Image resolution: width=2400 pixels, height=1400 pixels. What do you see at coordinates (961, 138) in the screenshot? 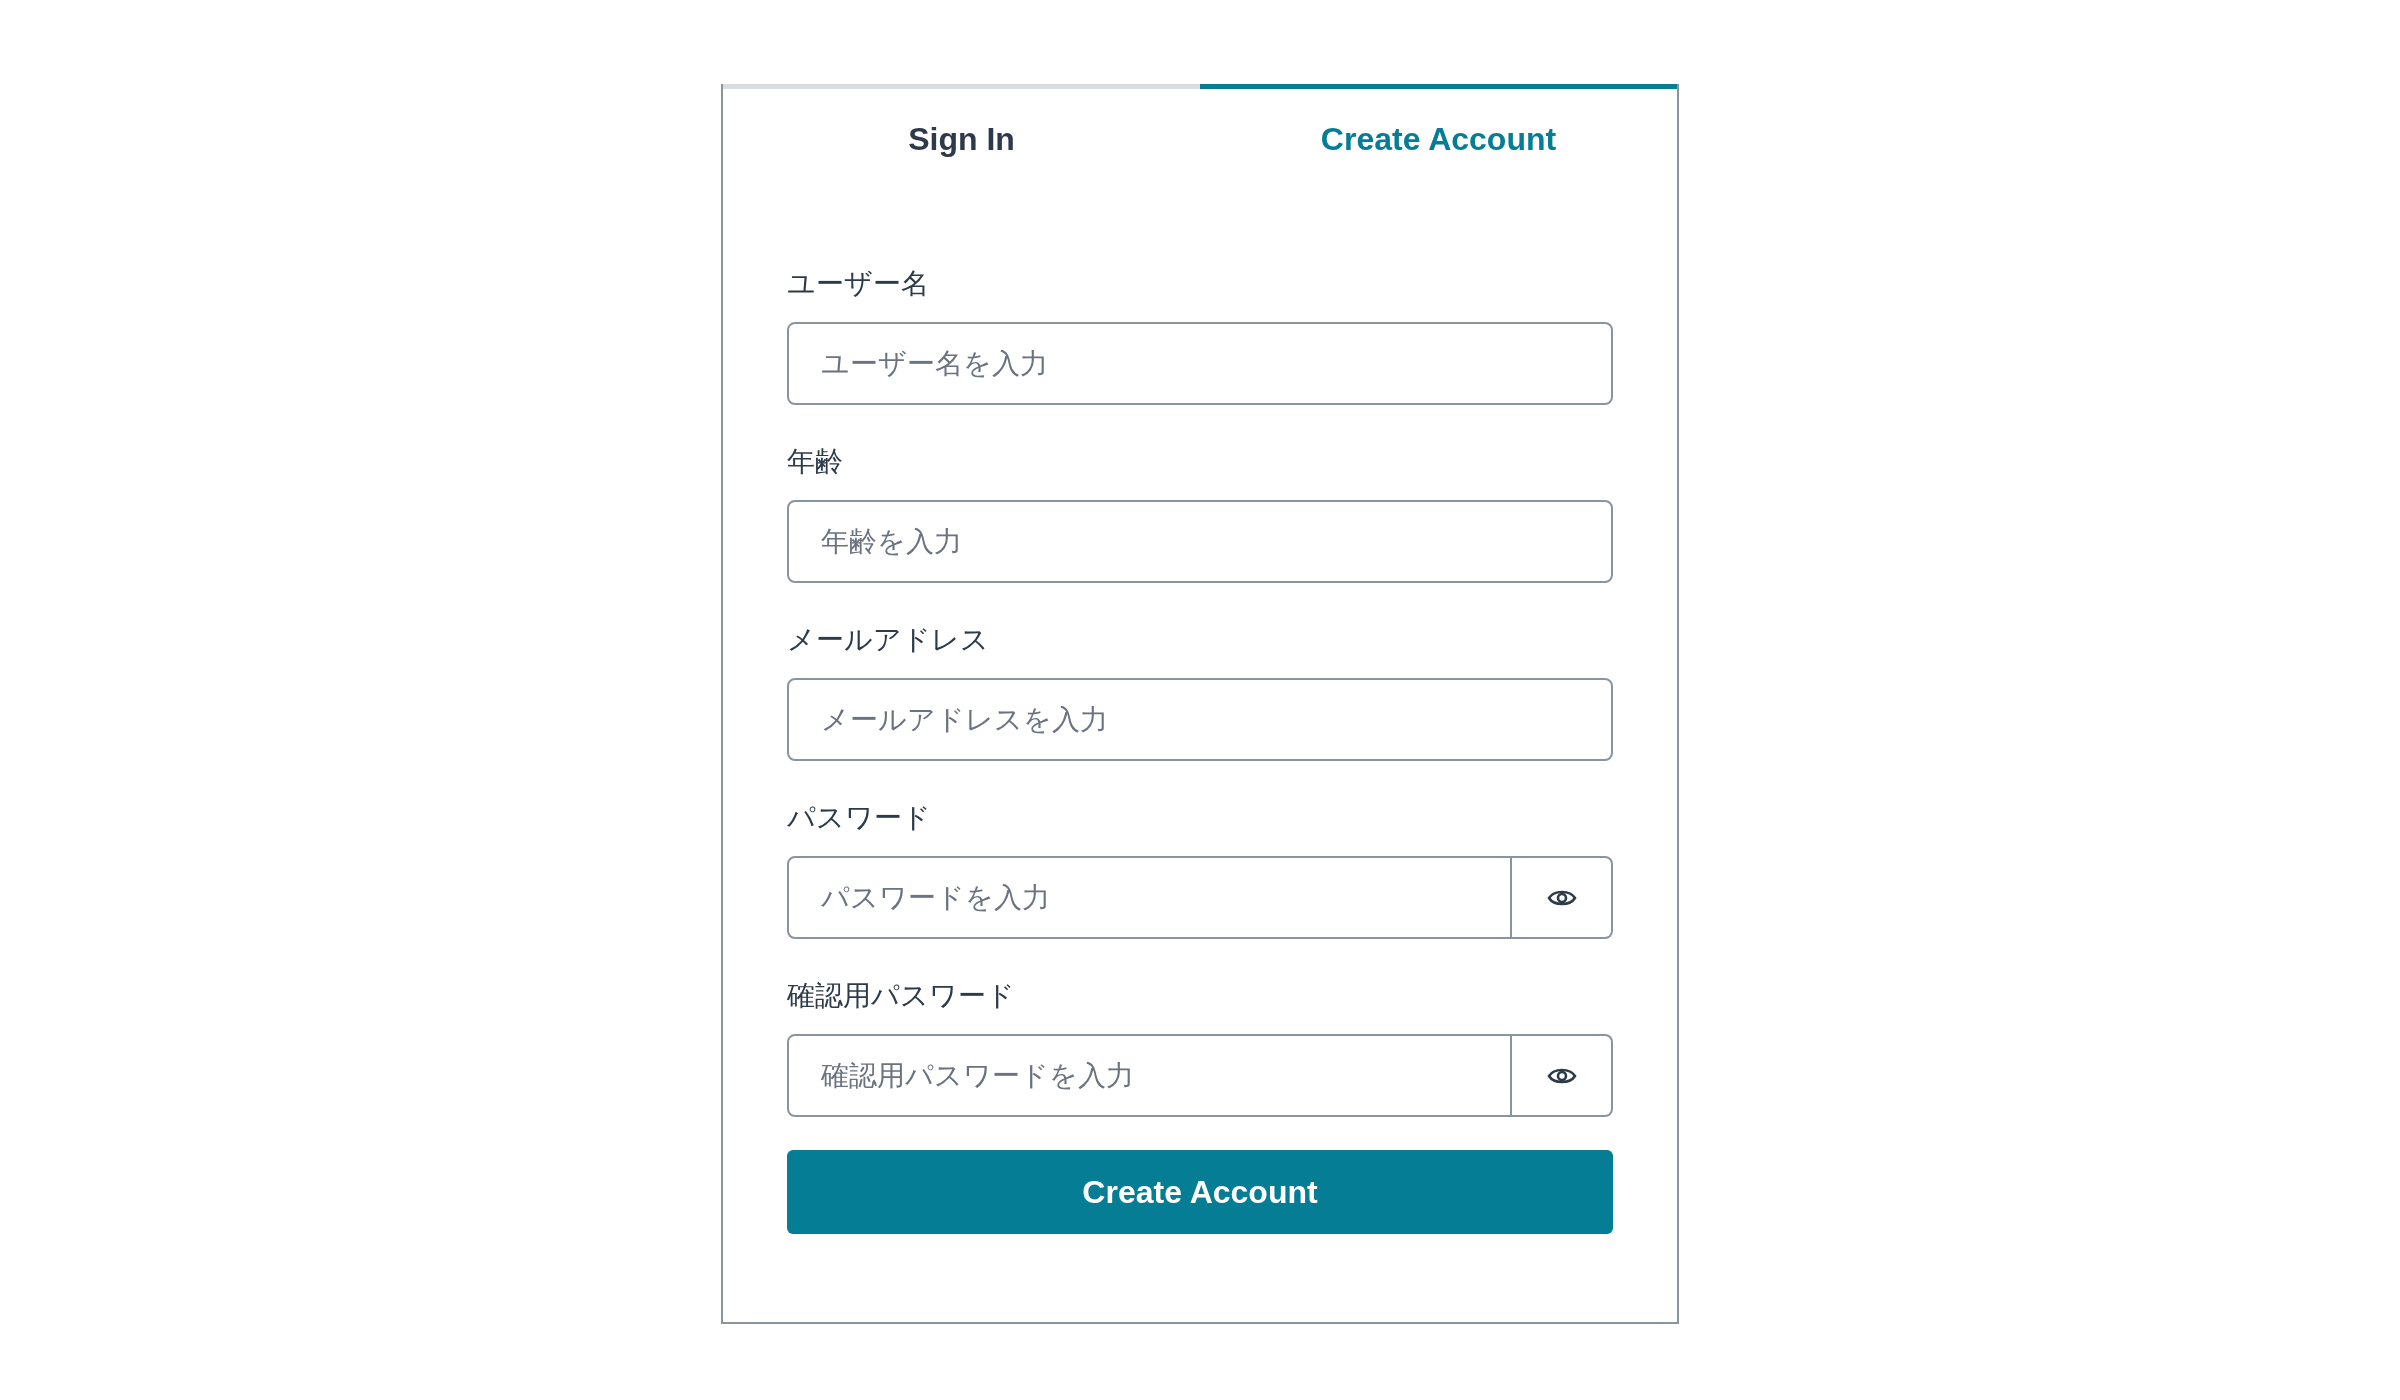
I see `tab: Sign In` at bounding box center [961, 138].